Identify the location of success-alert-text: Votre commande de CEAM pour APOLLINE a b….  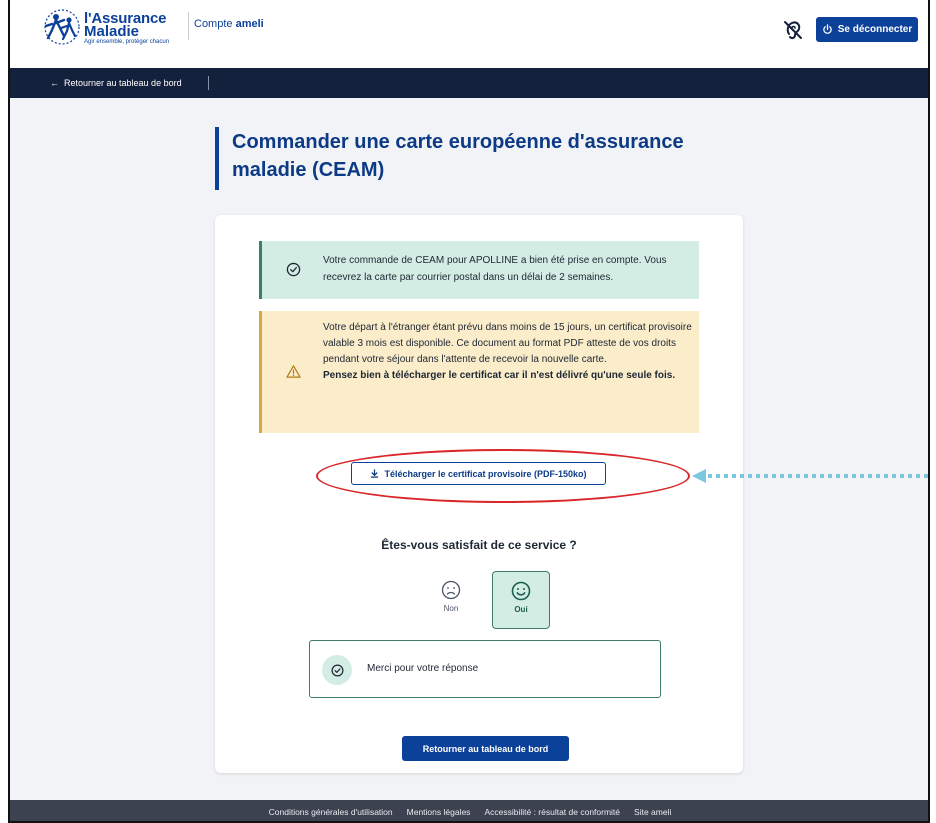
(495, 269).